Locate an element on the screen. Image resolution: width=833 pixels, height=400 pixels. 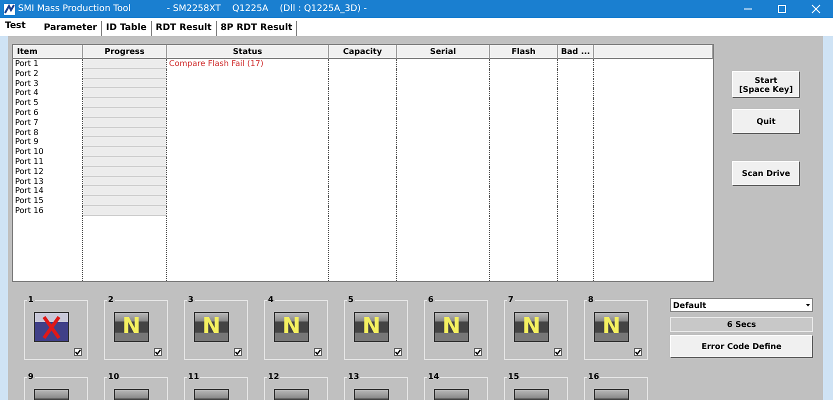
port-number: 14 is located at coordinates (433, 377).